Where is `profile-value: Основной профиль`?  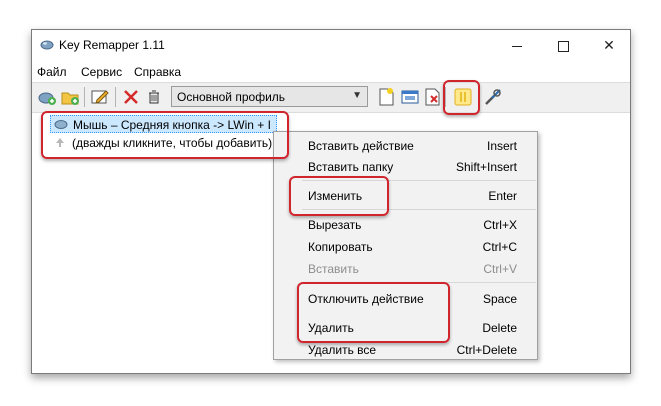 profile-value: Основной профиль is located at coordinates (231, 97).